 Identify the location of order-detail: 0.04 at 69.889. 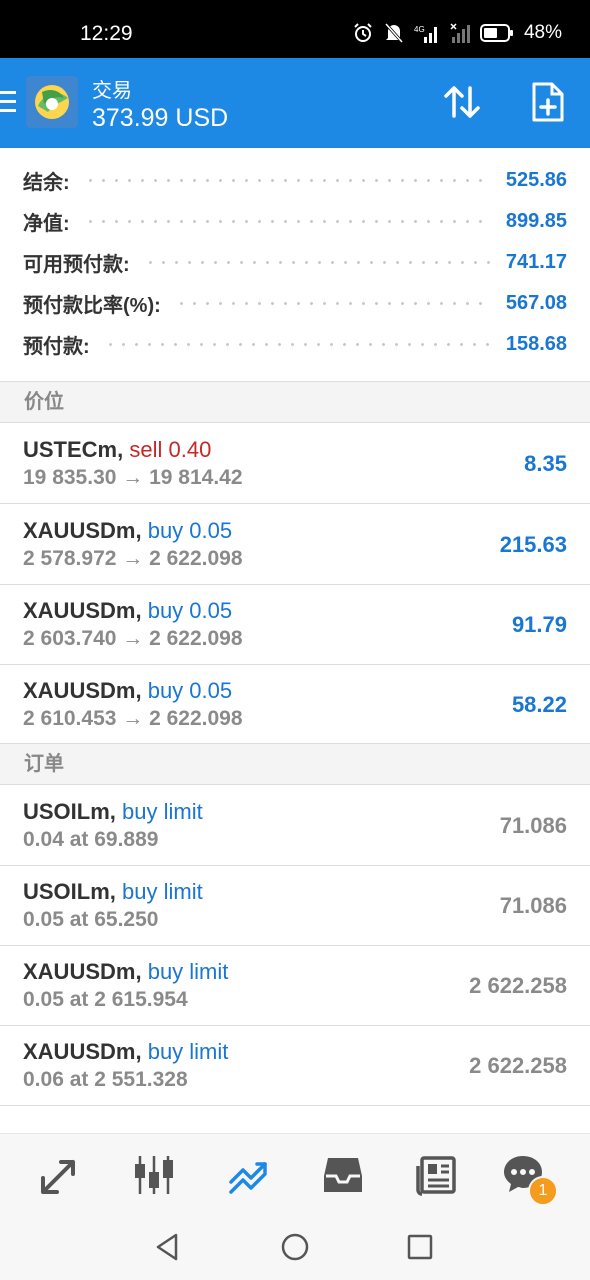
(91, 839).